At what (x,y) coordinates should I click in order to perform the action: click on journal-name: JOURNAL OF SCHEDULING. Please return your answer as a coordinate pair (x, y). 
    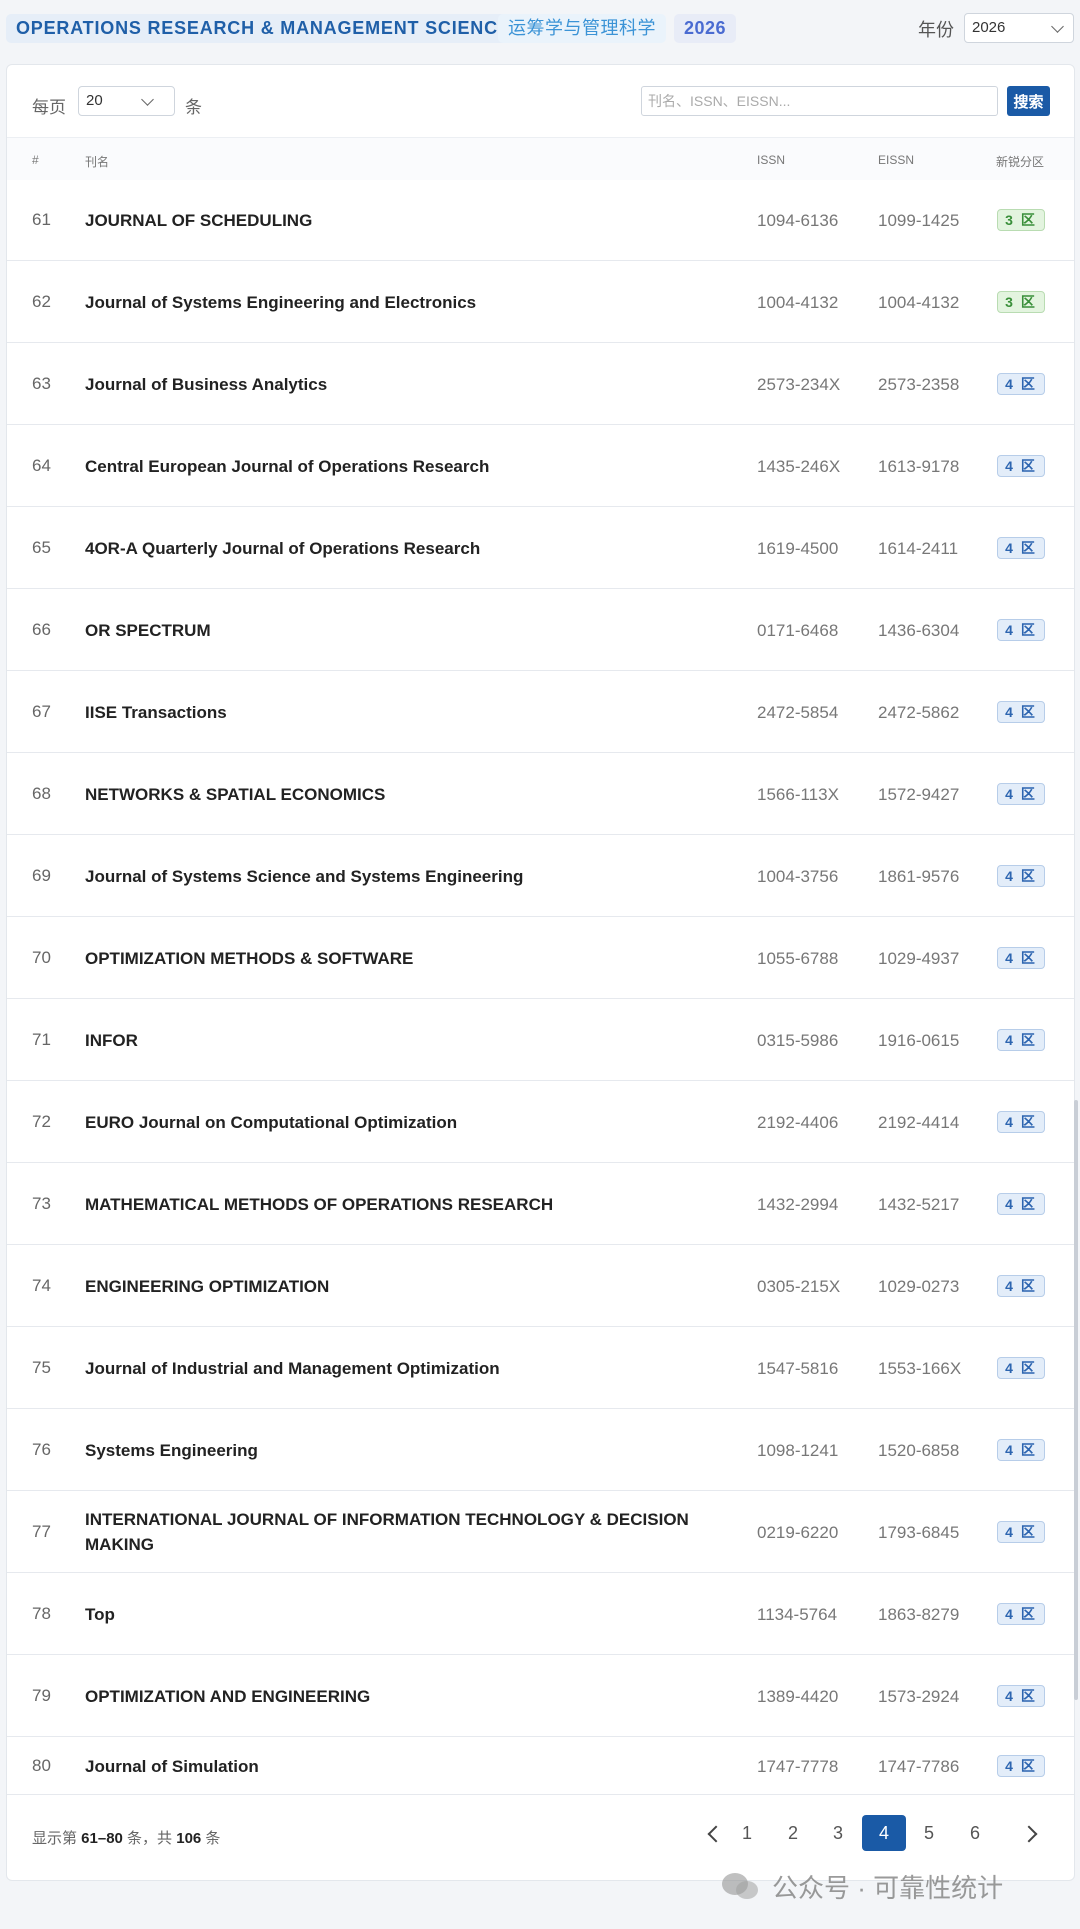
    Looking at the image, I should click on (405, 220).